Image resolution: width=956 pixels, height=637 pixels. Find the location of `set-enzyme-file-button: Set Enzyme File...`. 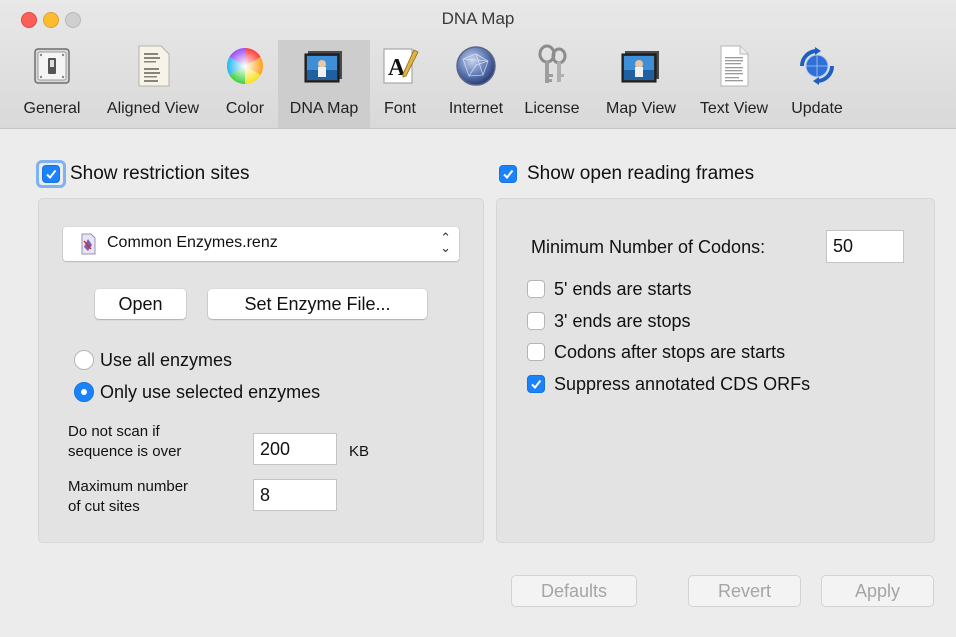

set-enzyme-file-button: Set Enzyme File... is located at coordinates (317, 304).